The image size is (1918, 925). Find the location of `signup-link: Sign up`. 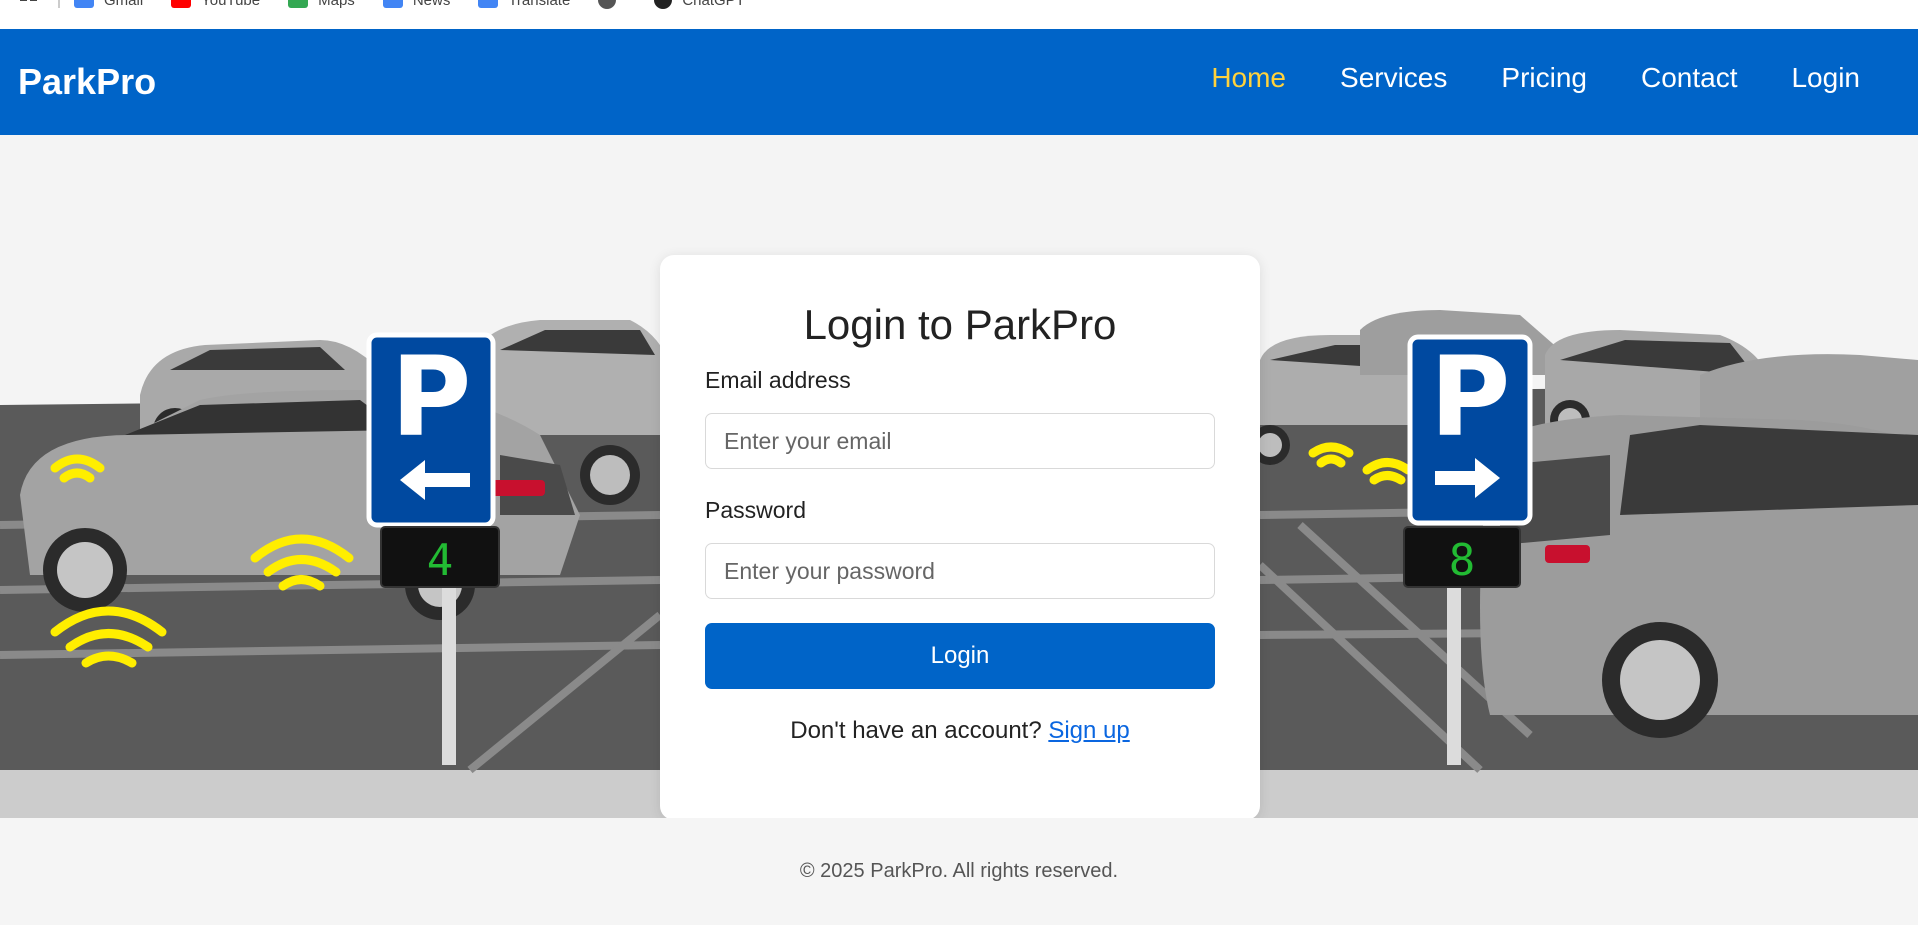

signup-link: Sign up is located at coordinates (1088, 730).